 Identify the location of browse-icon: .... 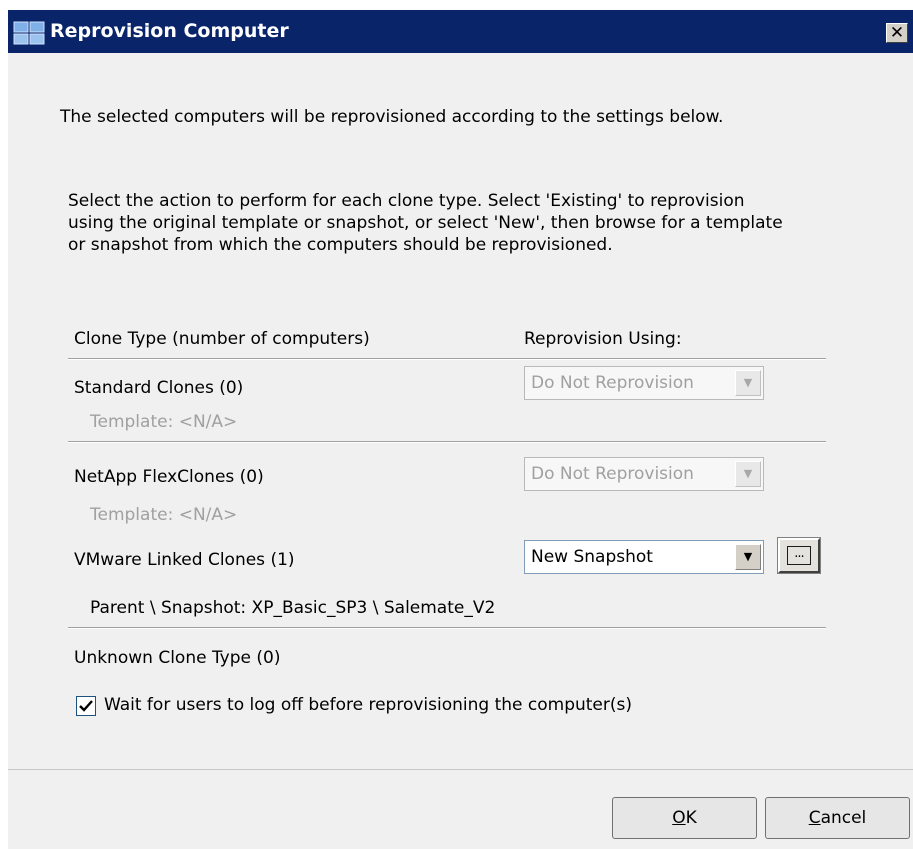
(799, 555).